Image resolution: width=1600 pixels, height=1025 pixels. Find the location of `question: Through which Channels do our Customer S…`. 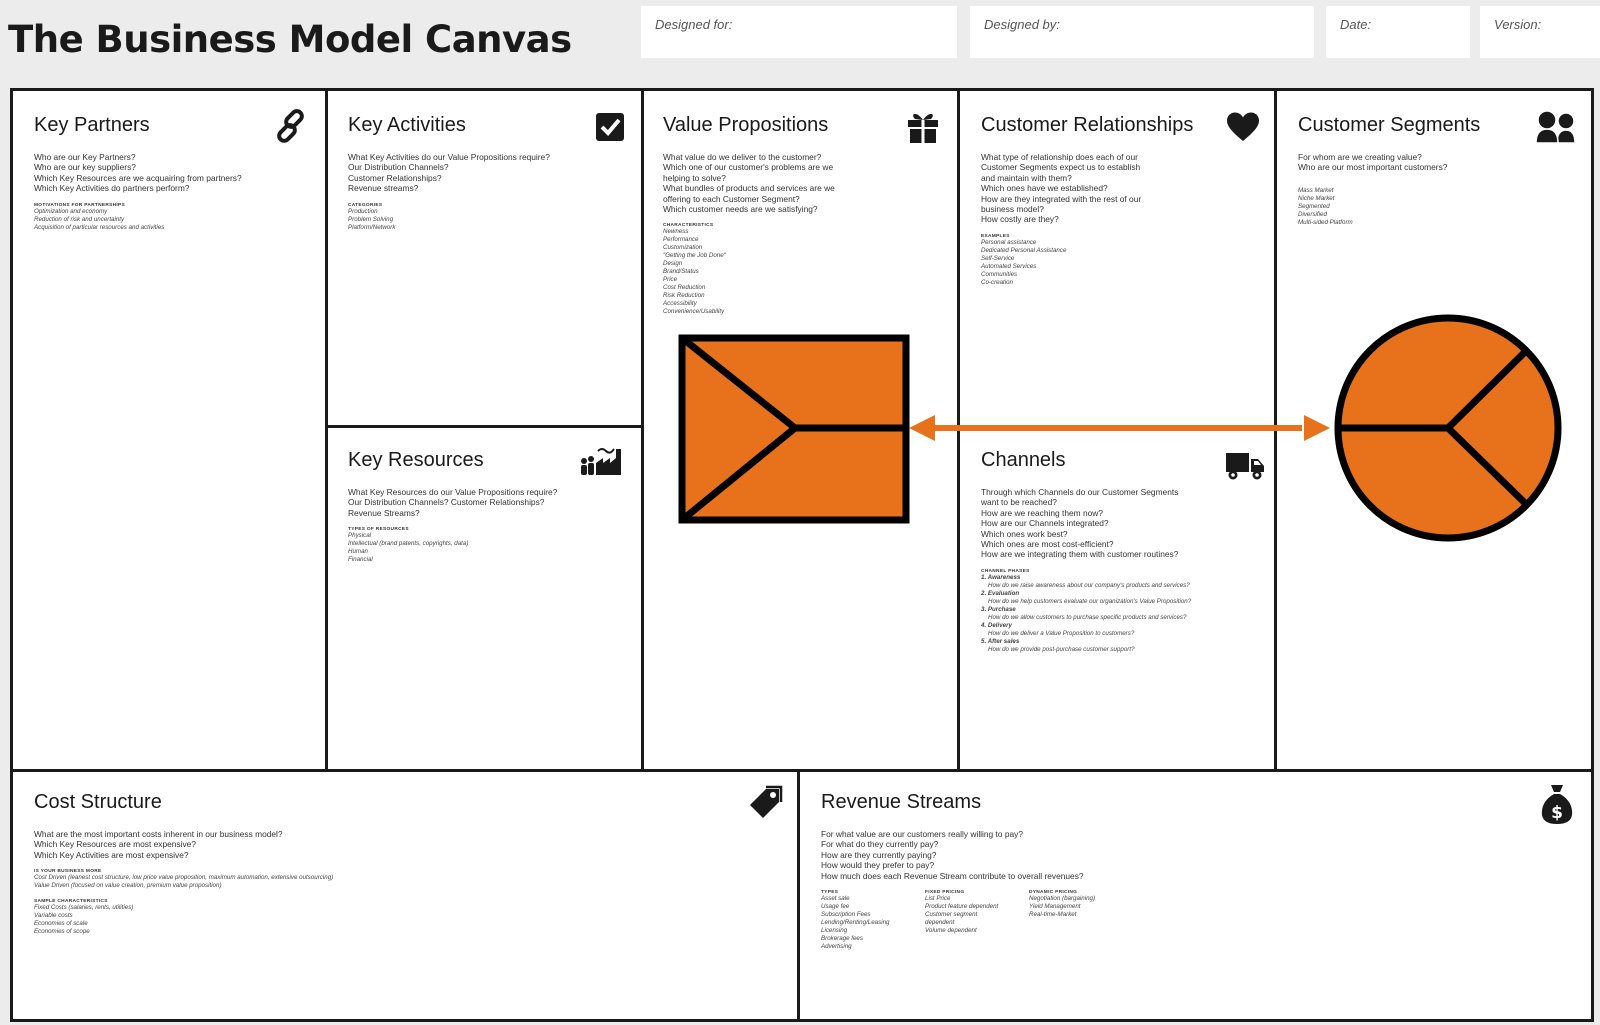

question: Through which Channels do our Customer S… is located at coordinates (1080, 492).